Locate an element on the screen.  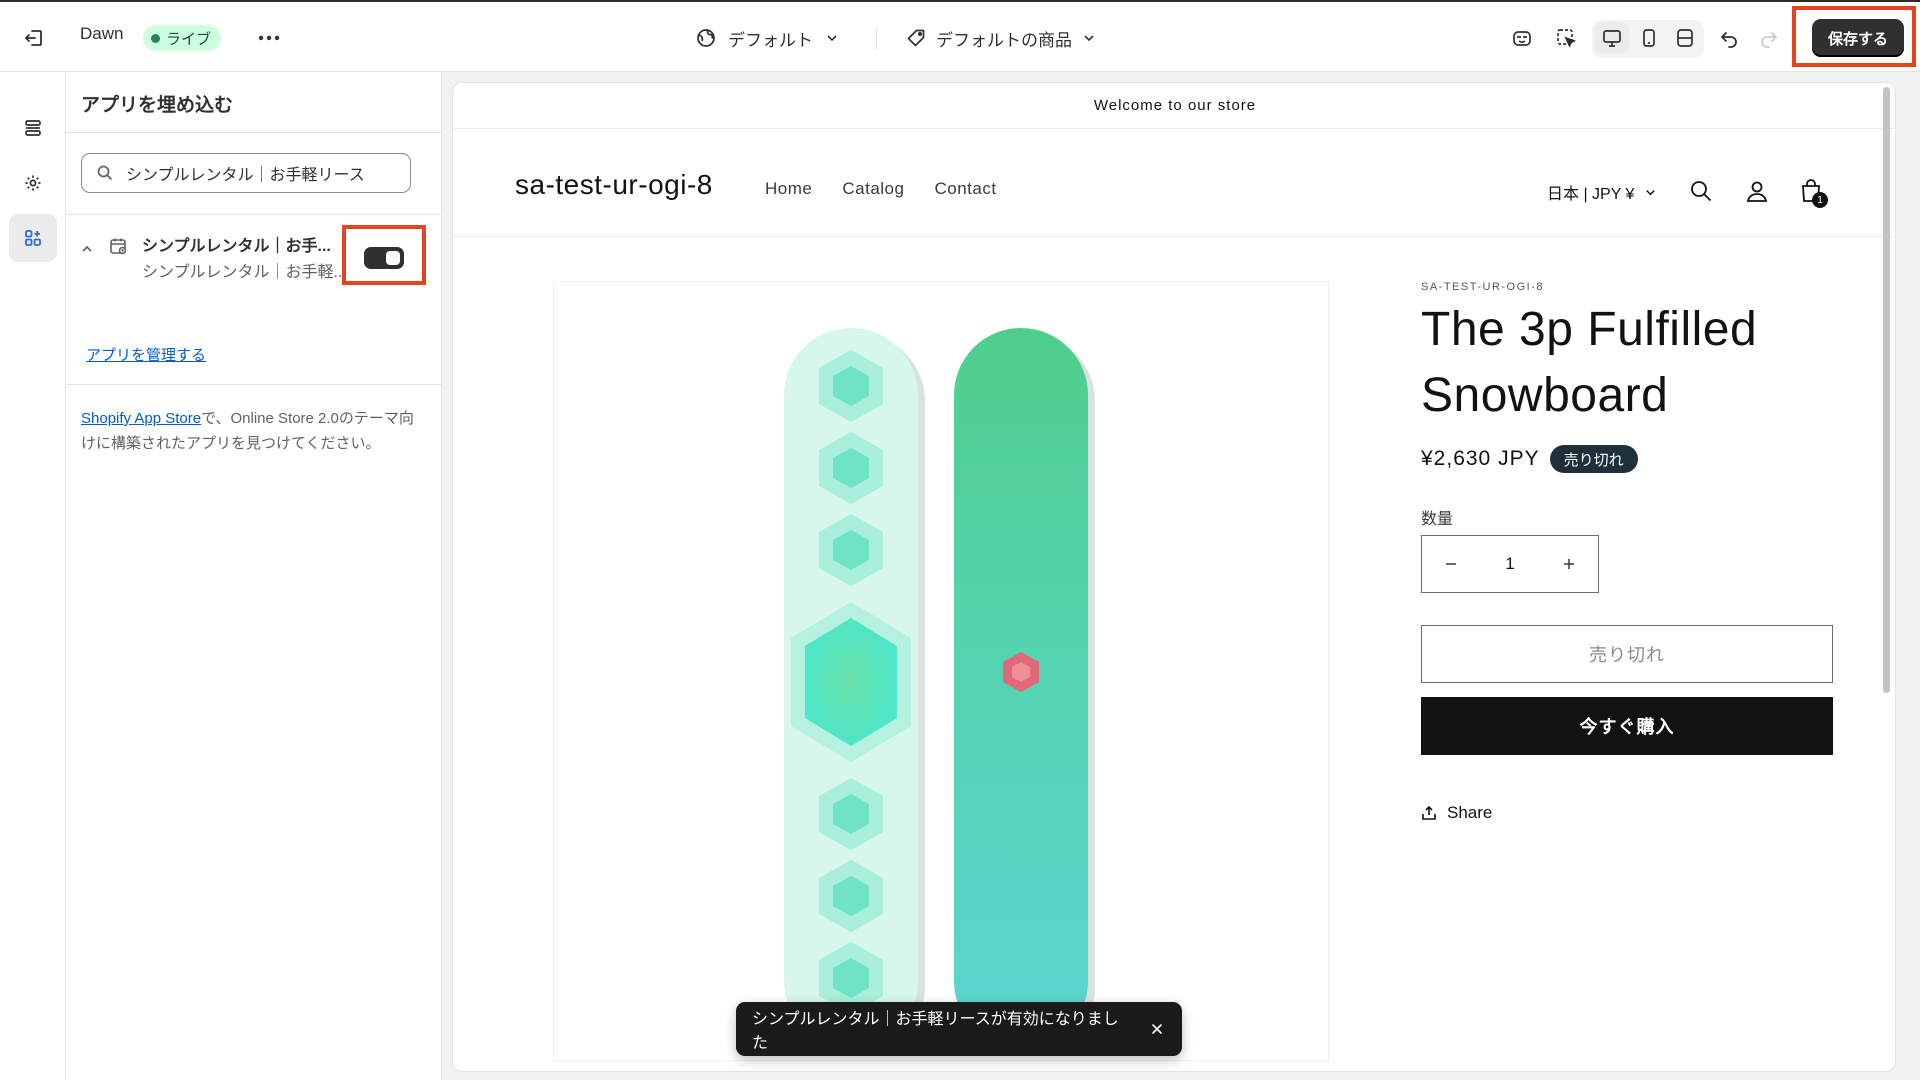
redo-icon is located at coordinates (1769, 40).